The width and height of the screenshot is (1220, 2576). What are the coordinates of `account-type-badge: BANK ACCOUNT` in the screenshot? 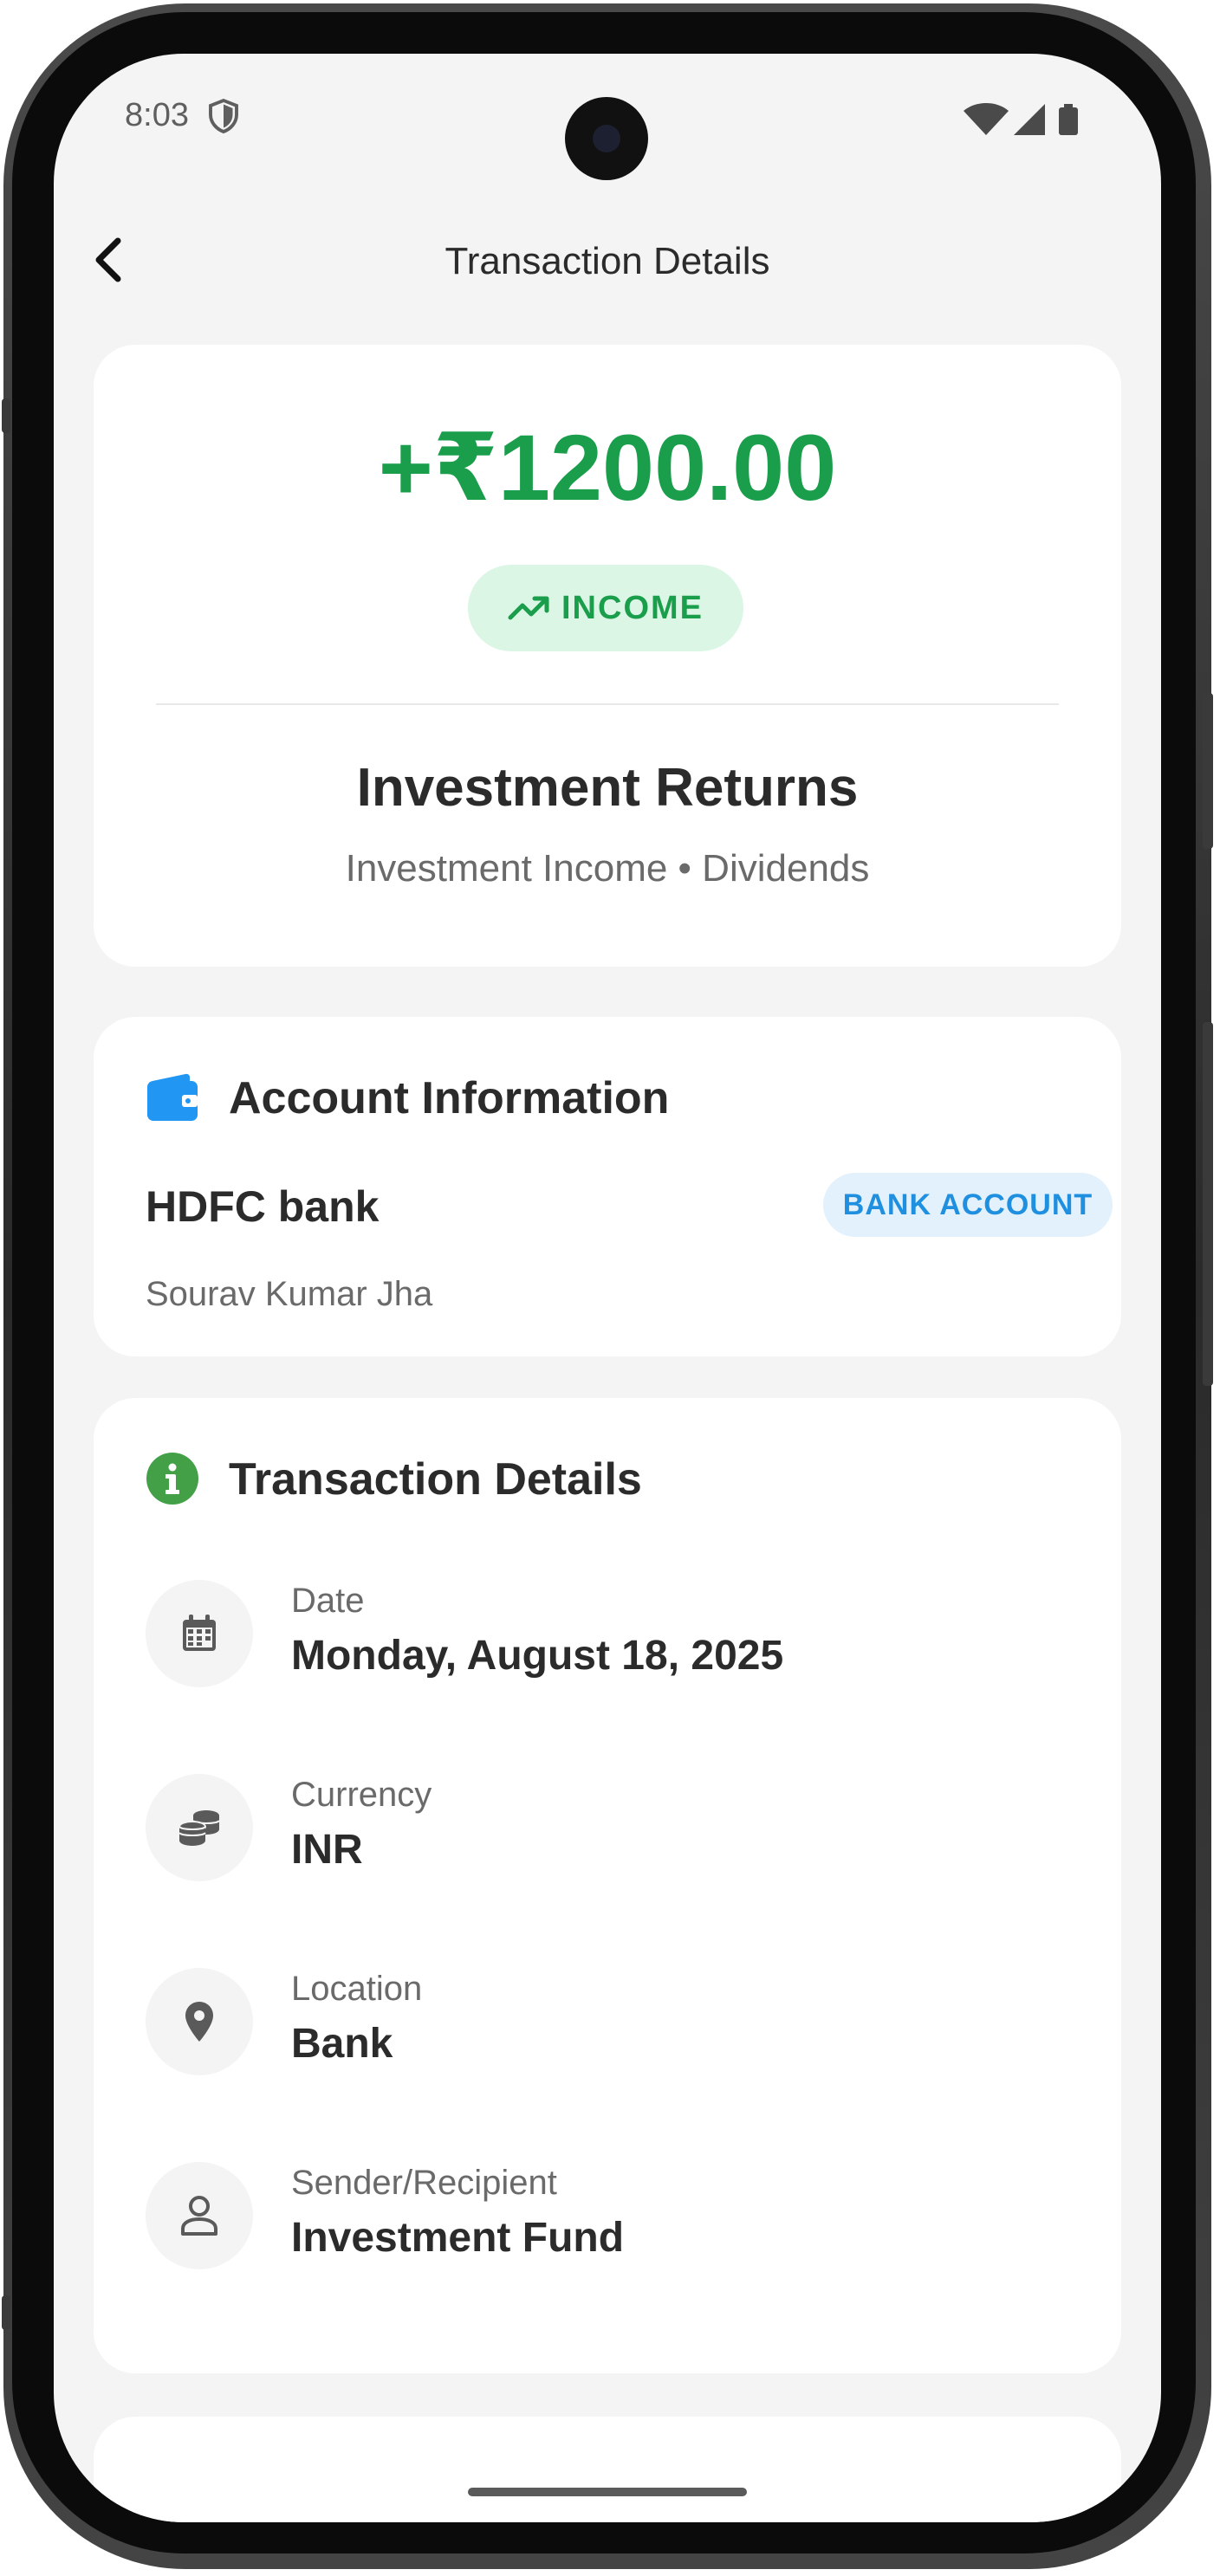 It's located at (968, 1205).